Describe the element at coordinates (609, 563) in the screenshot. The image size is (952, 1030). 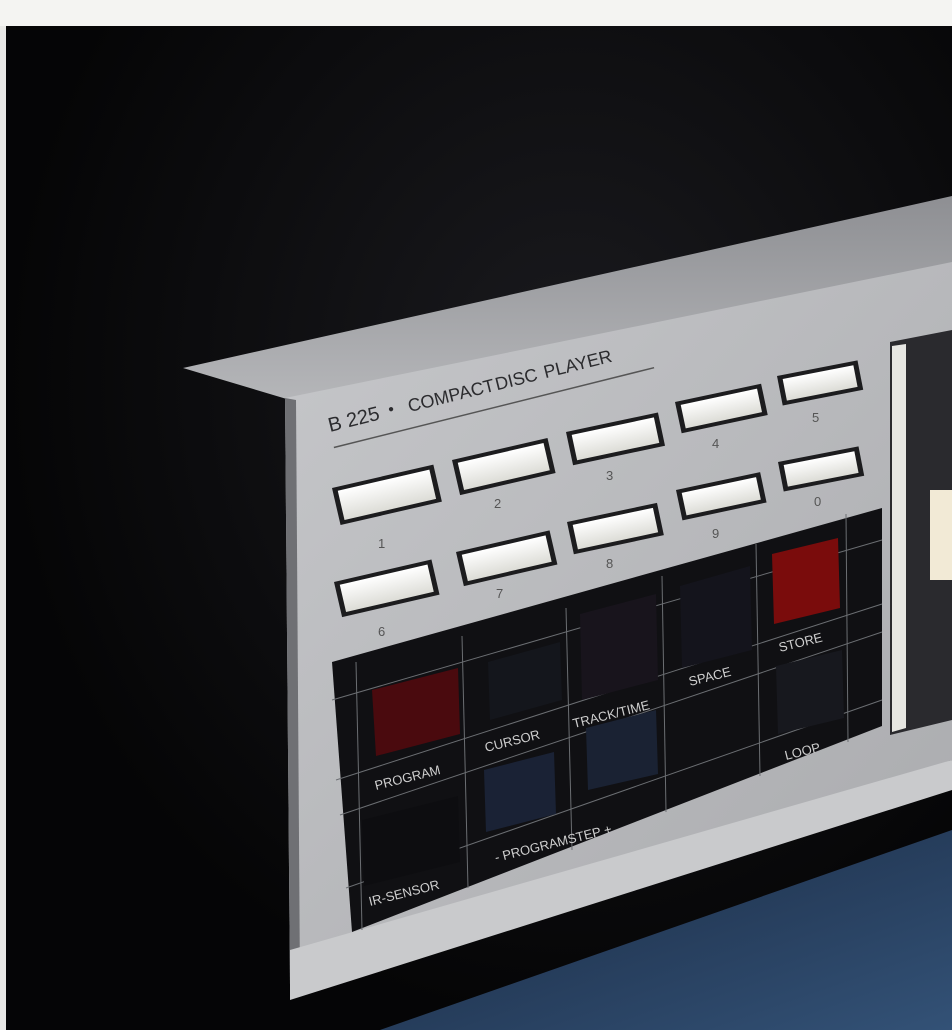
I see `key-label-8: 8` at that location.